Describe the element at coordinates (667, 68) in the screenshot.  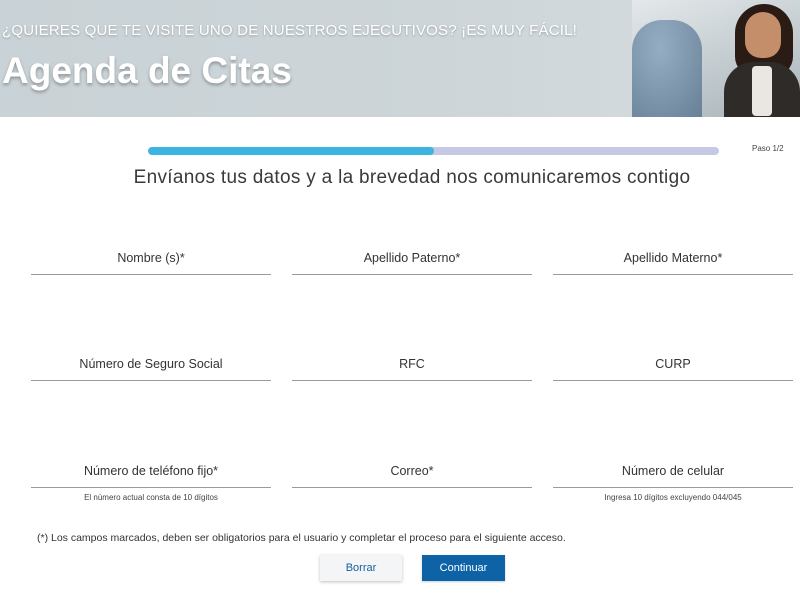
I see `hero-photo-client` at that location.